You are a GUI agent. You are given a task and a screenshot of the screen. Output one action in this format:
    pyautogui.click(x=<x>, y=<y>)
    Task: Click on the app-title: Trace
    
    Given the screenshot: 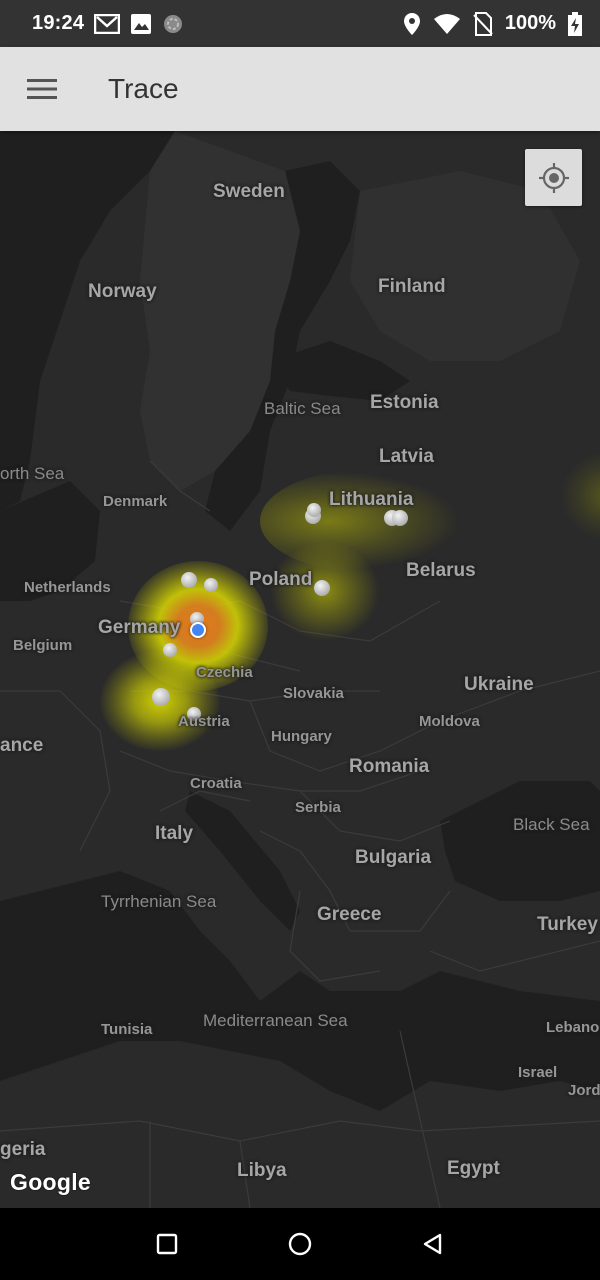 What is the action you would take?
    pyautogui.click(x=143, y=88)
    